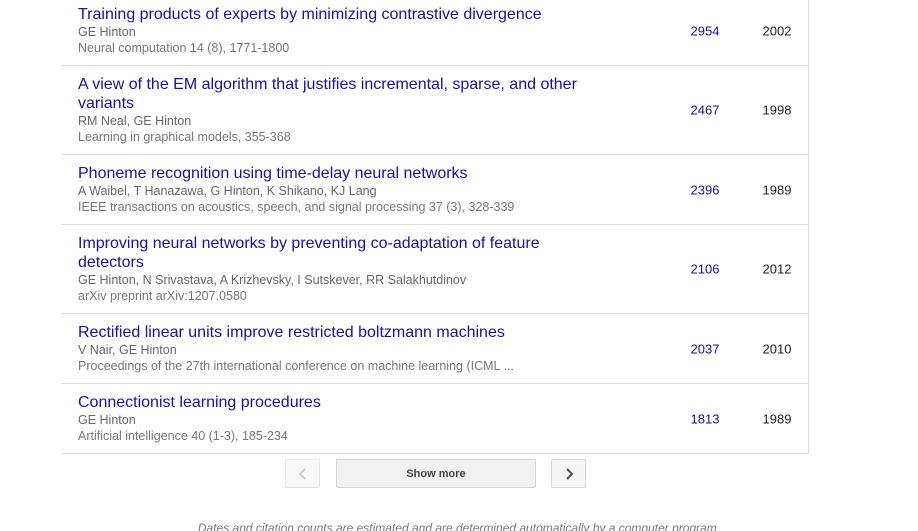 Image resolution: width=918 pixels, height=531 pixels. What do you see at coordinates (777, 110) in the screenshot?
I see `year-value: 1998` at bounding box center [777, 110].